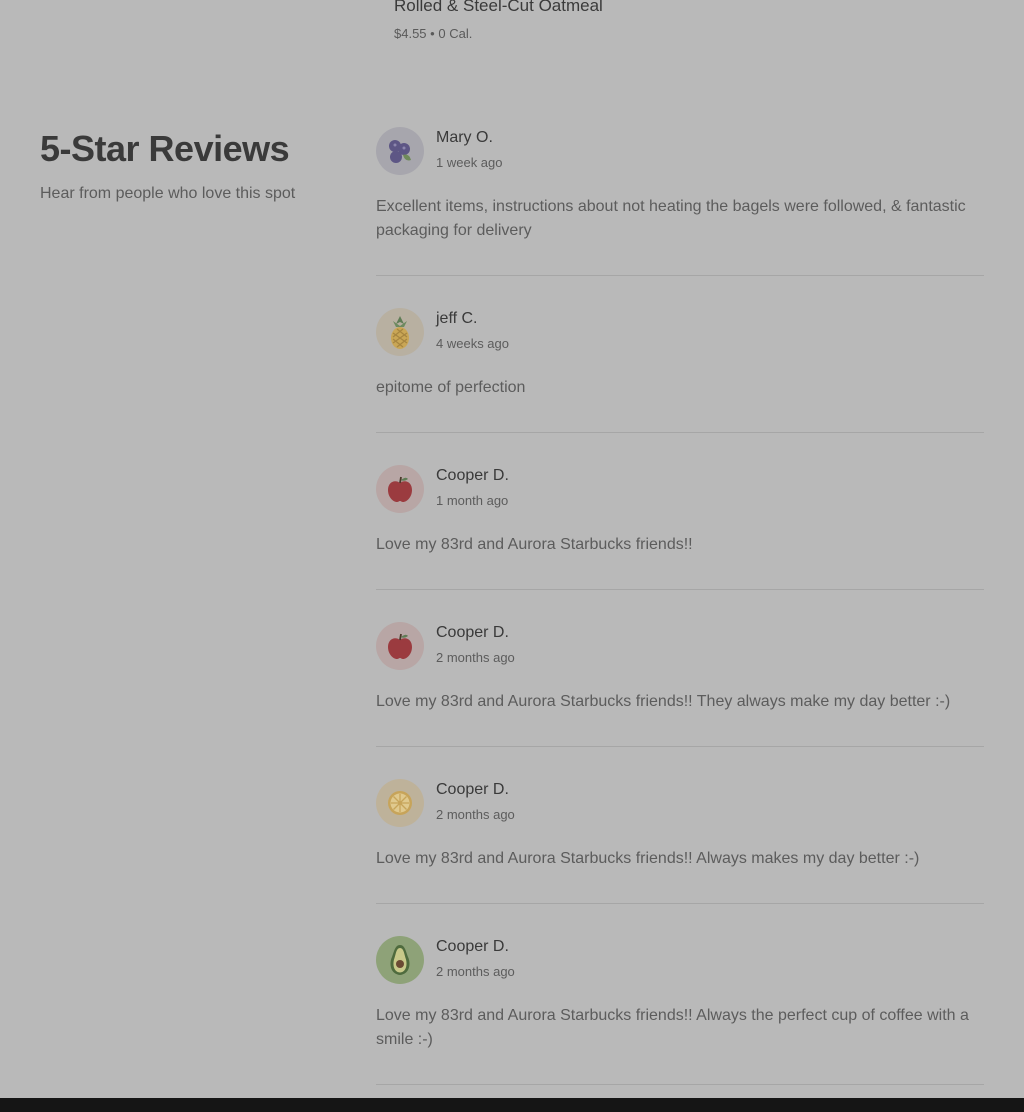  Describe the element at coordinates (165, 148) in the screenshot. I see `section-title: 5-Star Reviews` at that location.